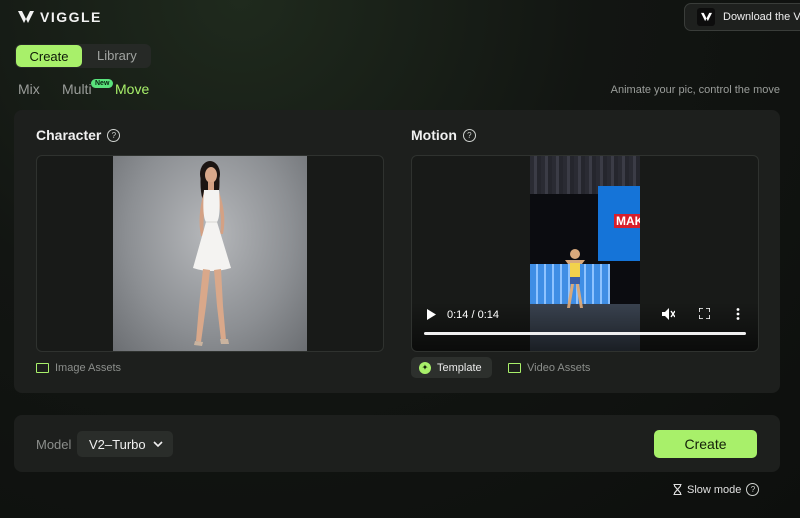 This screenshot has width=800, height=518. Describe the element at coordinates (54, 444) in the screenshot. I see `model-label: Model` at that location.